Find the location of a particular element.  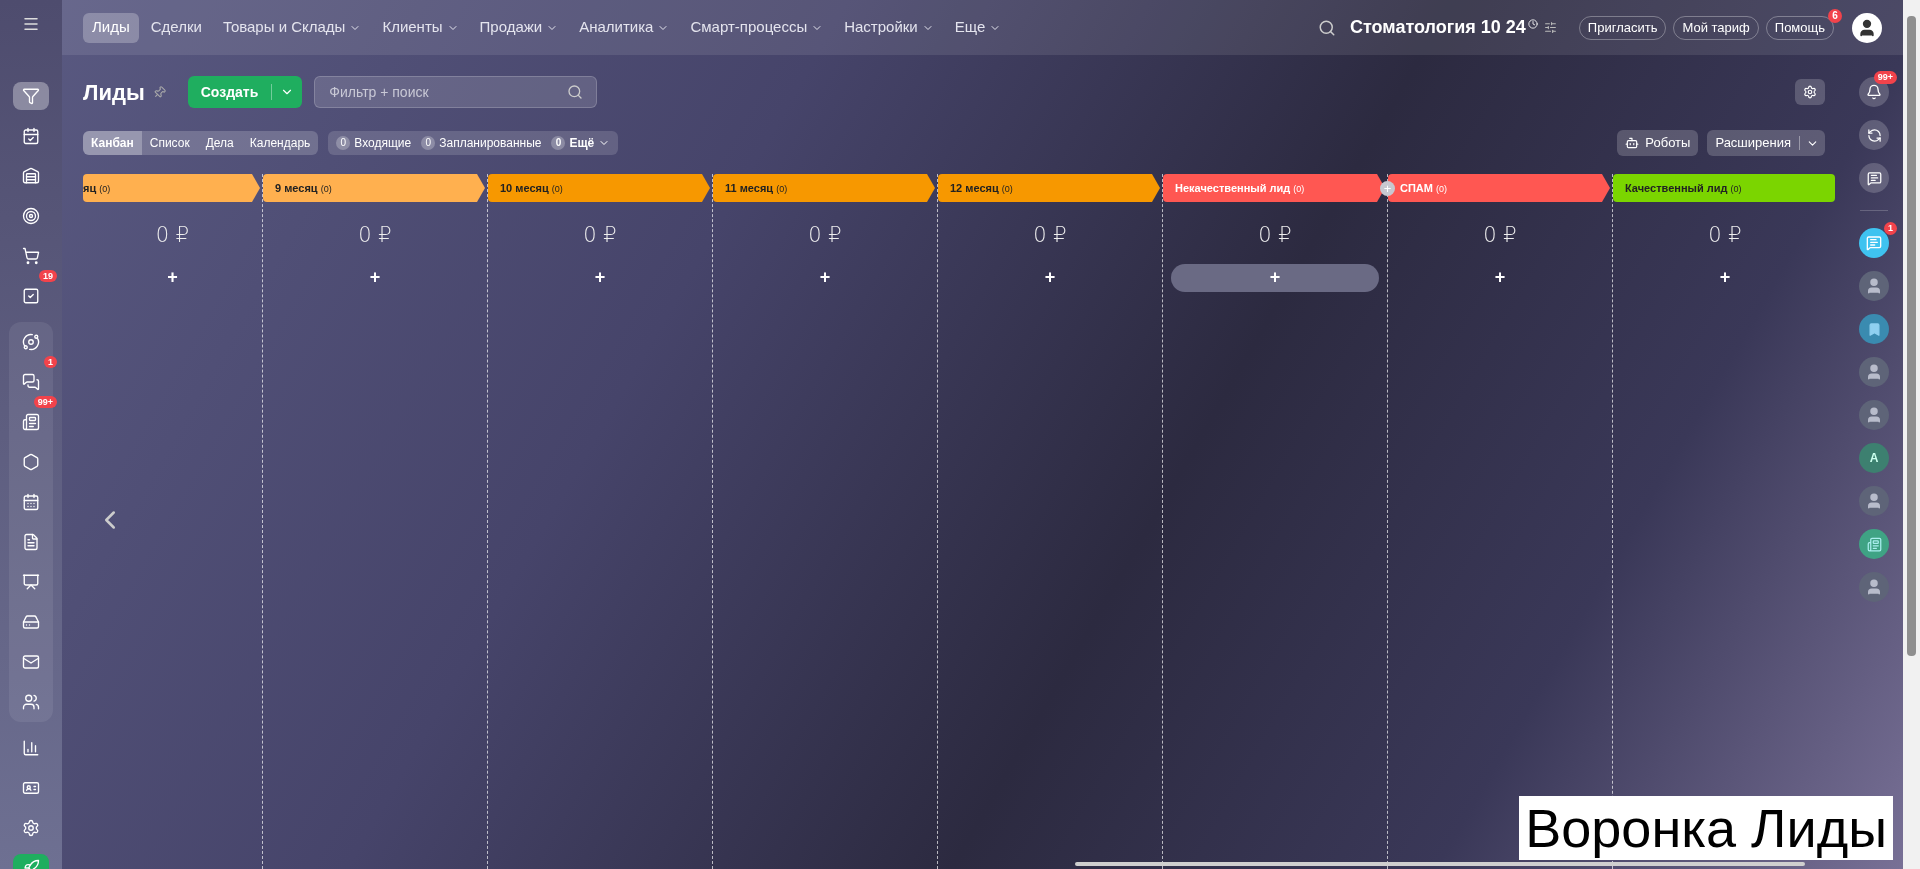

stage-header: 9 месяц (0) is located at coordinates (374, 188).